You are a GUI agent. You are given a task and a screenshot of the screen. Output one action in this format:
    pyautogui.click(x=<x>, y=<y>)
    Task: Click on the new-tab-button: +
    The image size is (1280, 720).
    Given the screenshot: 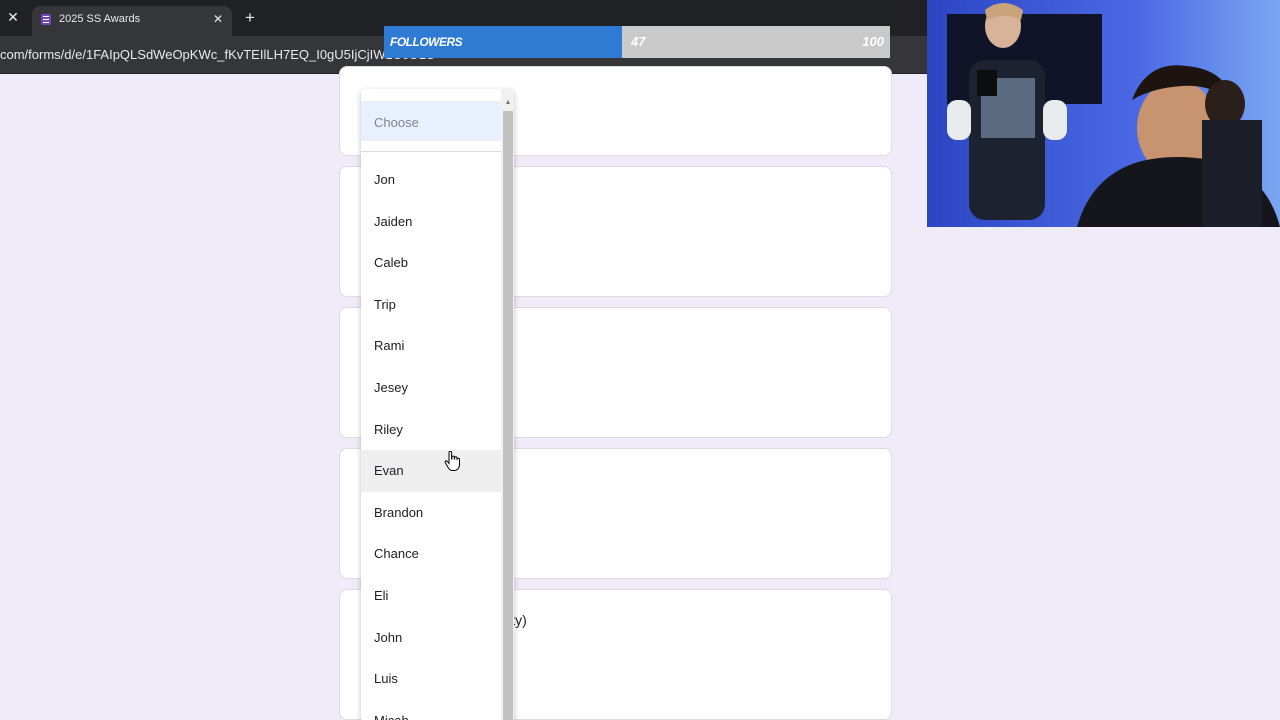 What is the action you would take?
    pyautogui.click(x=250, y=18)
    